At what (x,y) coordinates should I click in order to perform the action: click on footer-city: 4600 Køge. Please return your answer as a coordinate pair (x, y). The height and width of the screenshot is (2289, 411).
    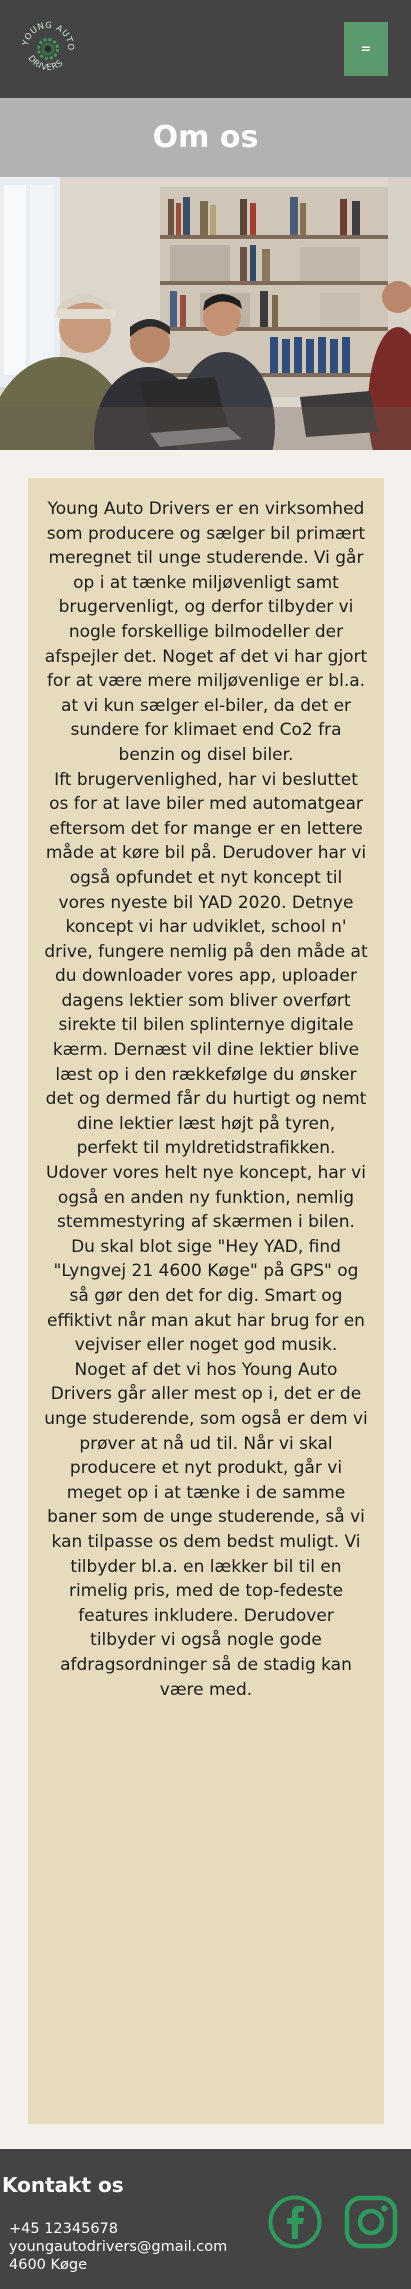
    Looking at the image, I should click on (48, 2265).